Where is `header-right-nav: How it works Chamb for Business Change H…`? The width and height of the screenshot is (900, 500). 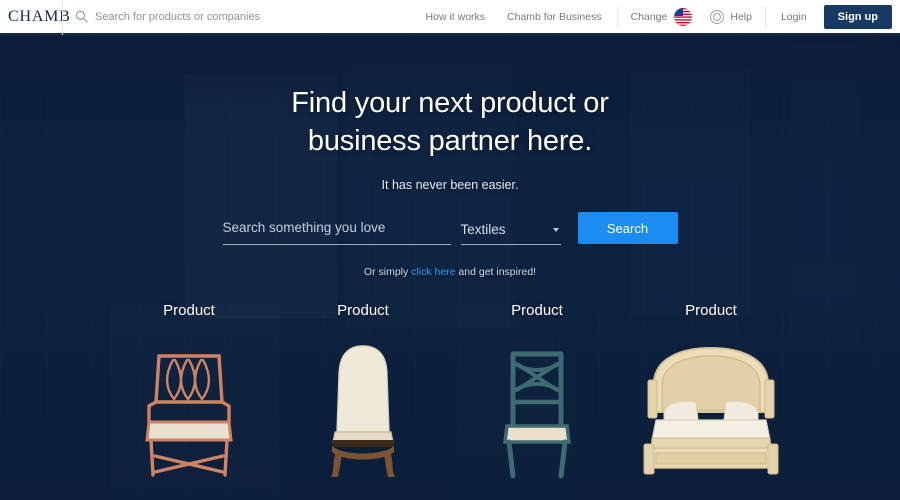
header-right-nav: How it works Chamb for Business Change H… is located at coordinates (657, 17).